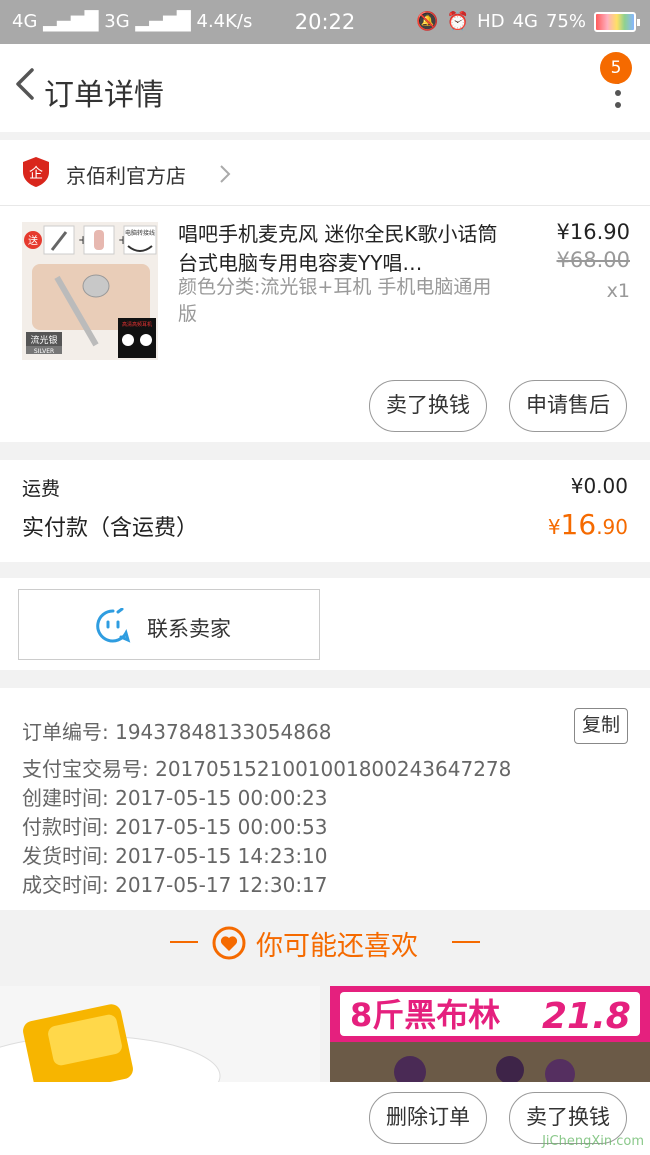 The width and height of the screenshot is (650, 1155). I want to click on tag-cable: 电脑转接线, so click(140, 233).